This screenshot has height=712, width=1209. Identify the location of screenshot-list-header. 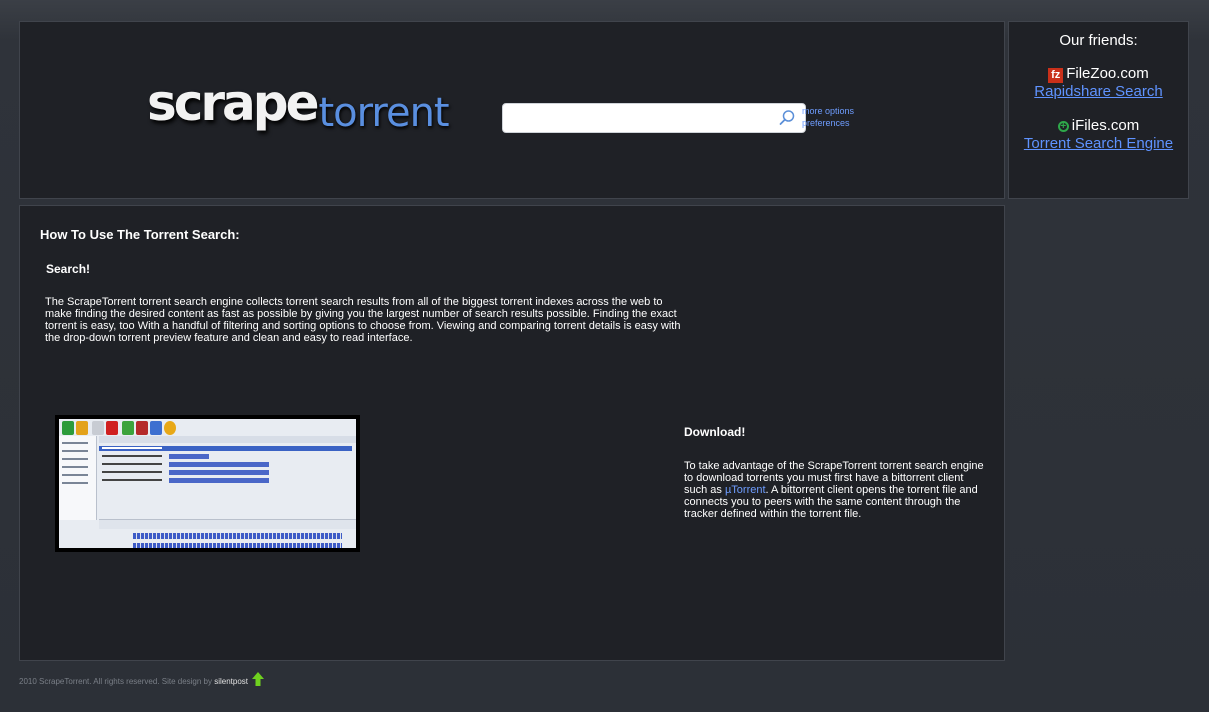
(227, 439).